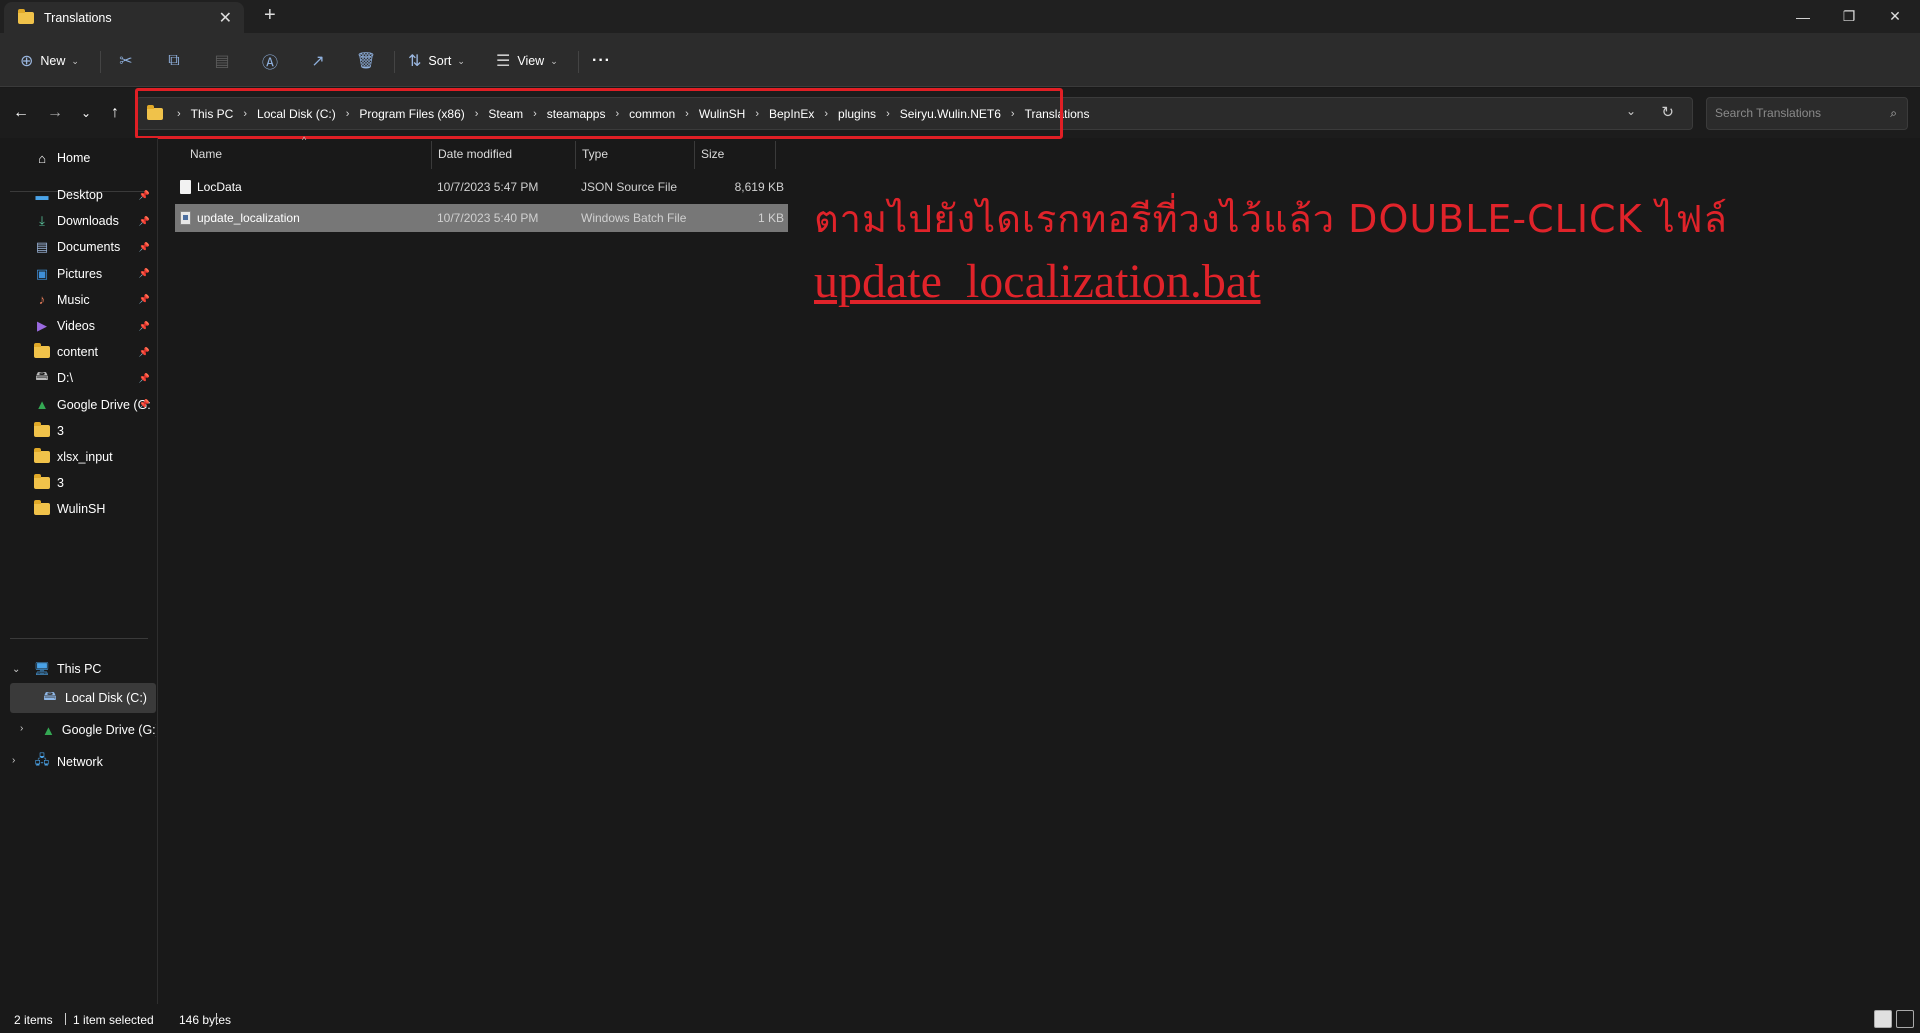 The width and height of the screenshot is (1920, 1033). Describe the element at coordinates (1883, 1019) in the screenshot. I see `details-view-icon` at that location.